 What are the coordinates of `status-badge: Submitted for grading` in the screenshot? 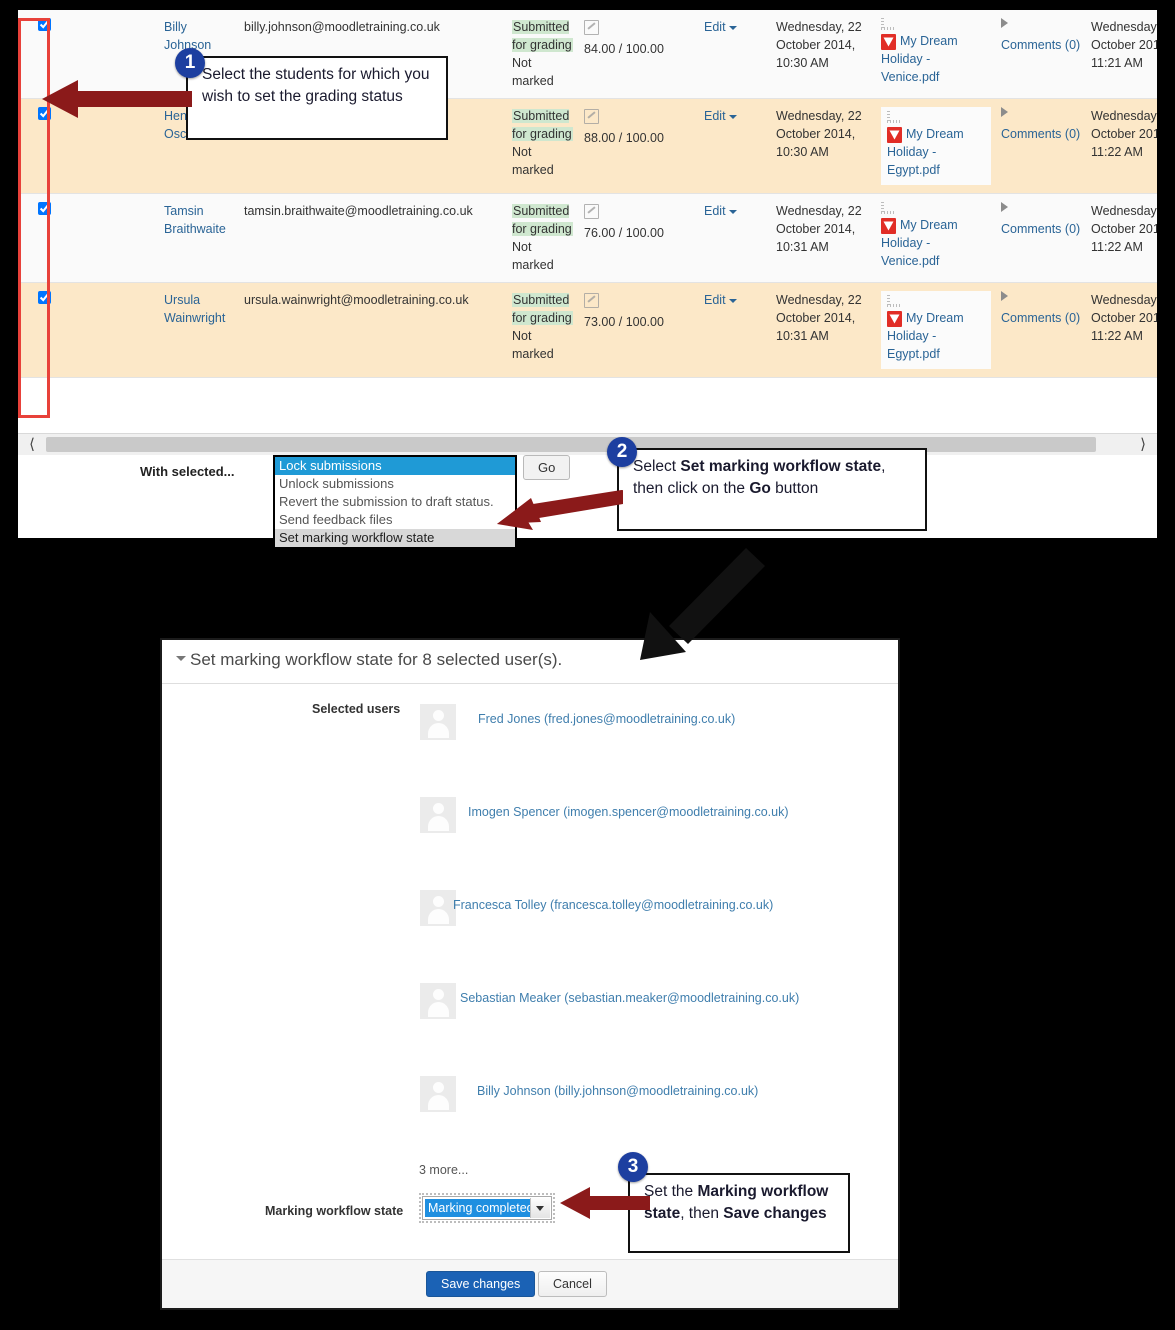 It's located at (542, 220).